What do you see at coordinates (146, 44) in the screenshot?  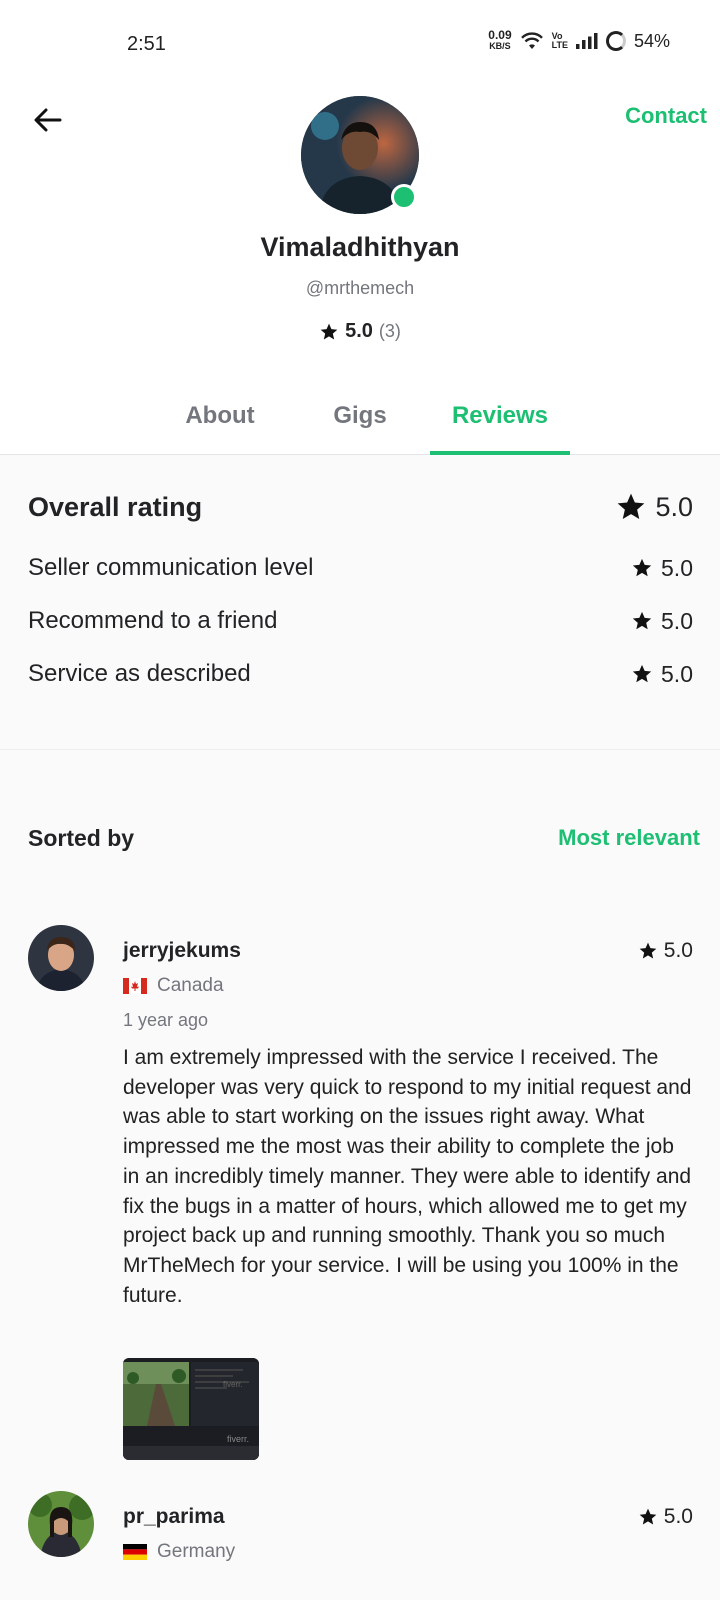 I see `status-time: 2:51` at bounding box center [146, 44].